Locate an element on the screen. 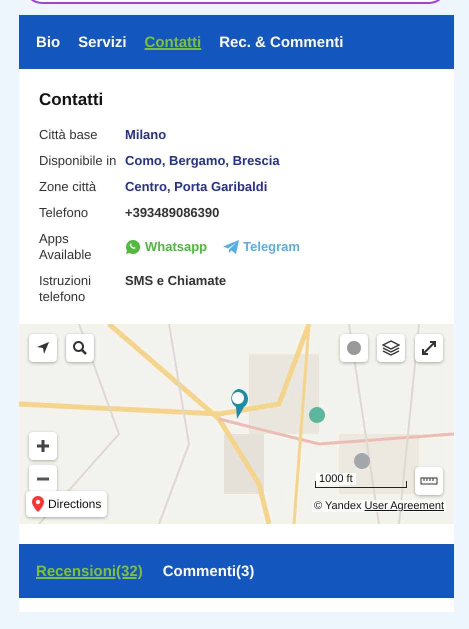  copyright-text: © Yandex is located at coordinates (338, 506).